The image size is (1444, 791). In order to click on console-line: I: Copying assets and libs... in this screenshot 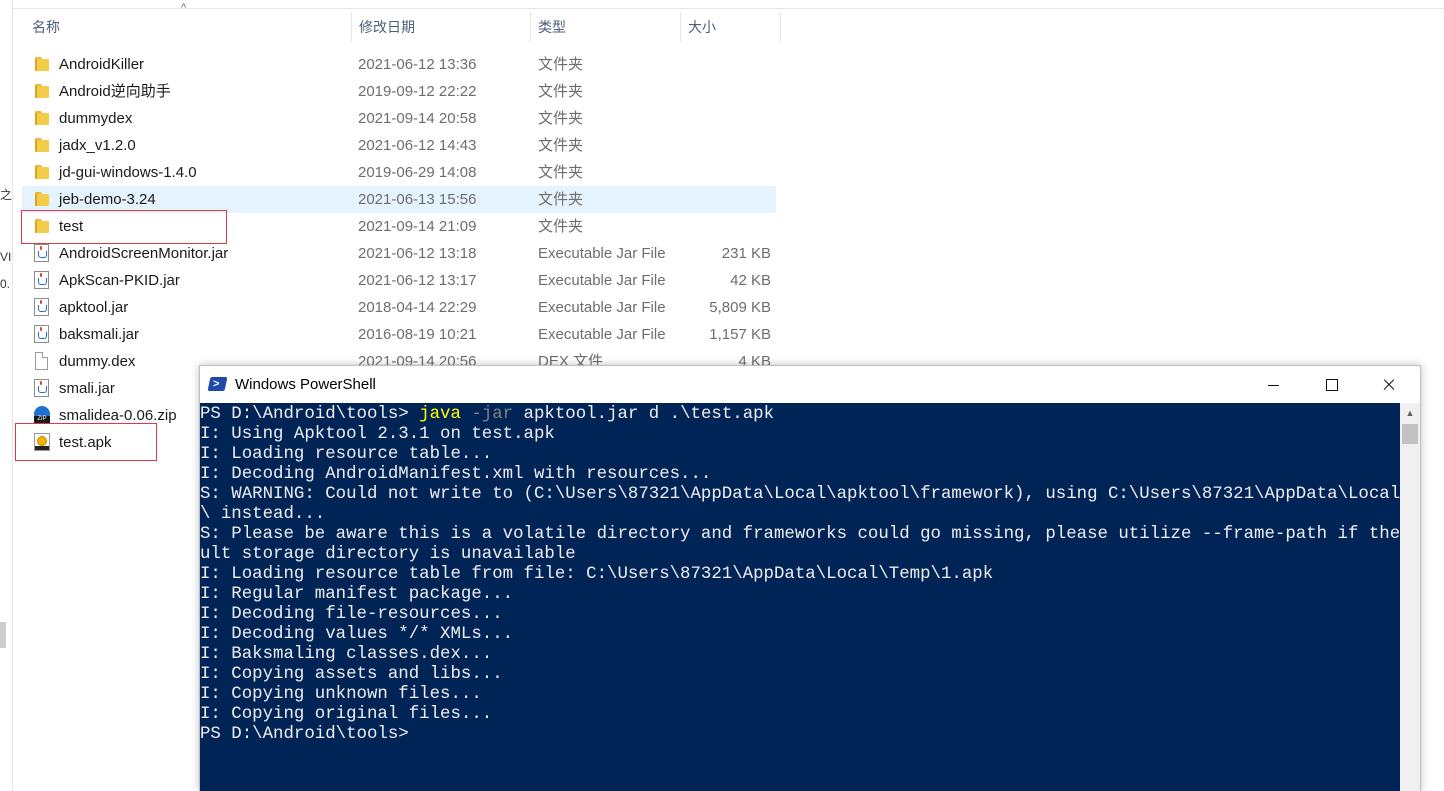, I will do `click(351, 674)`.